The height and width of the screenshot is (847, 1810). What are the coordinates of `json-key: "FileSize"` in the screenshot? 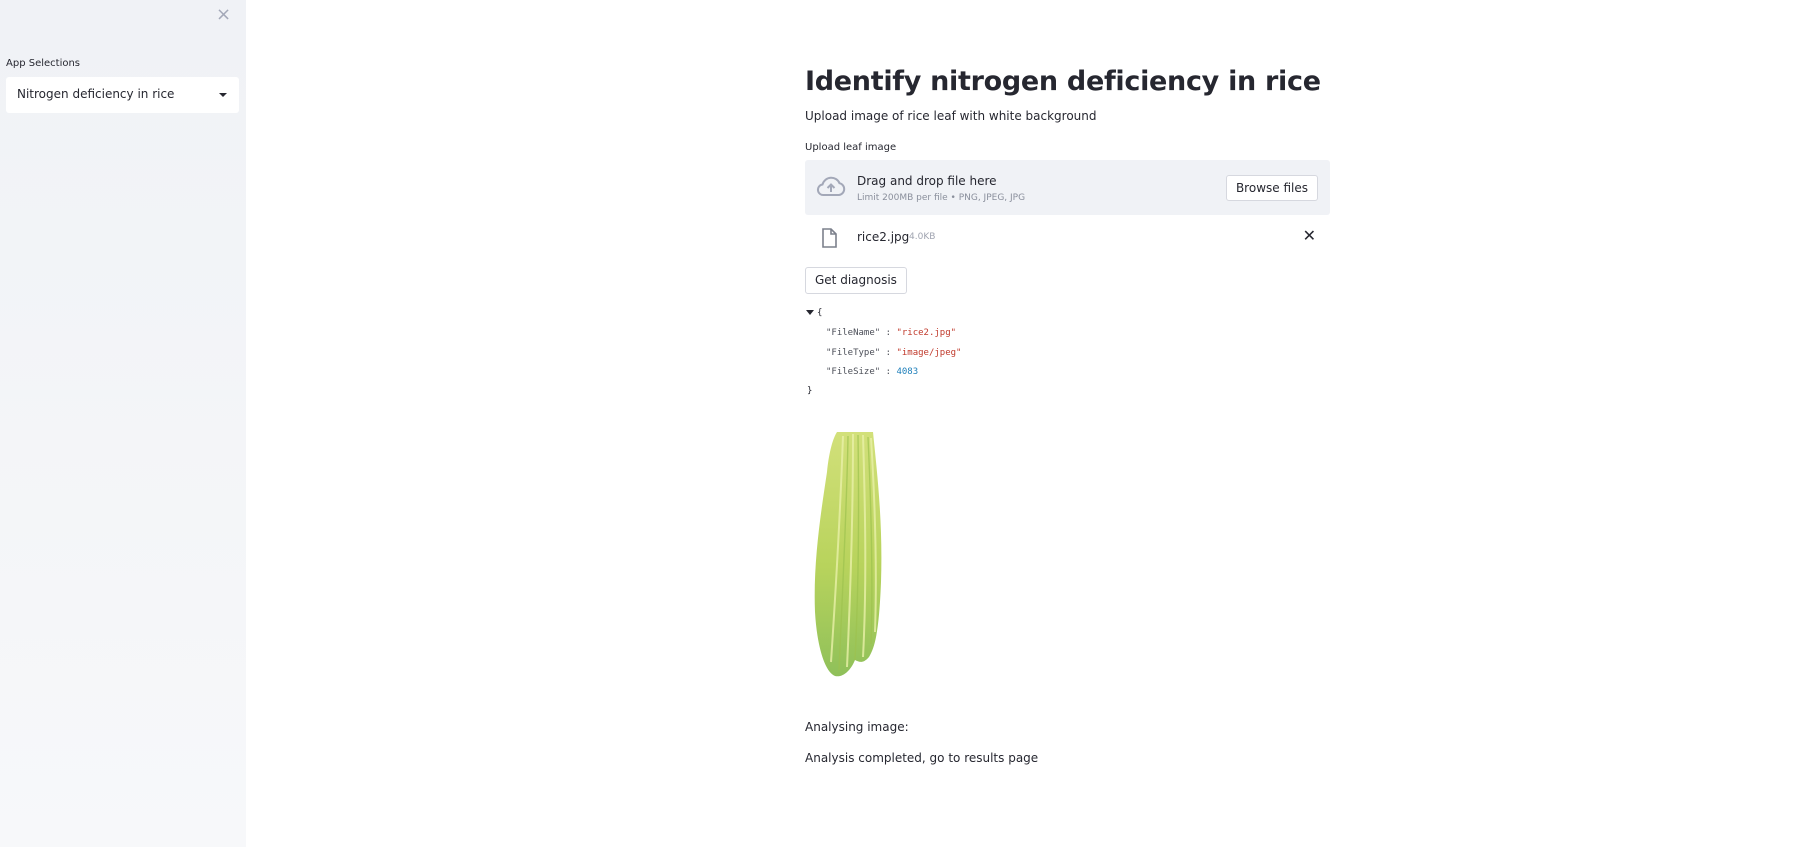 It's located at (853, 372).